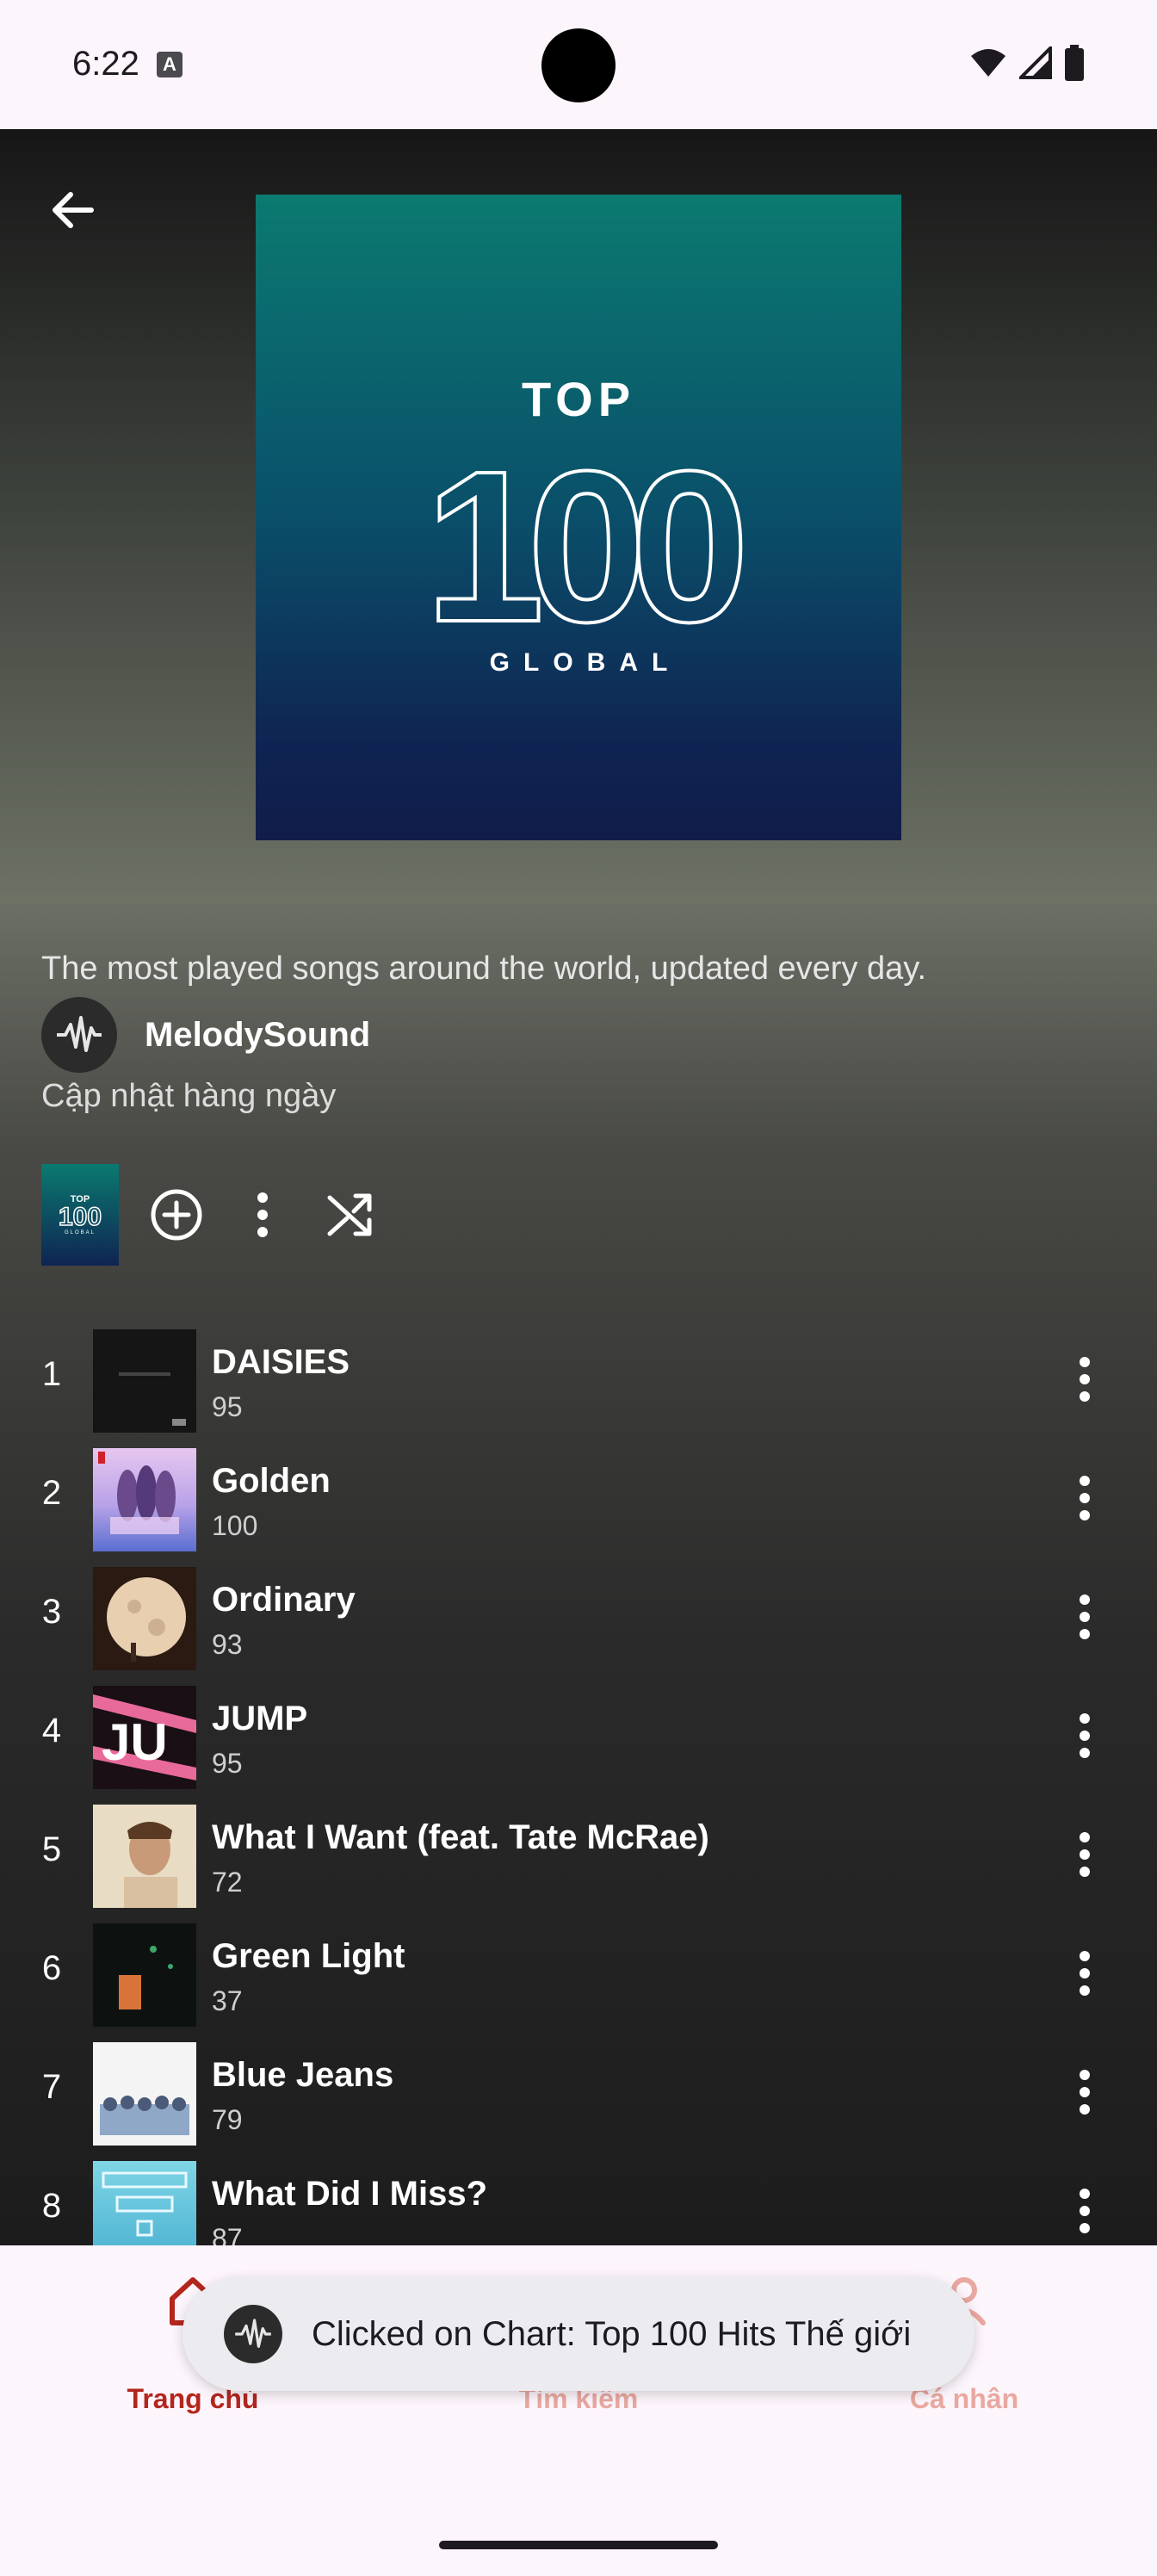 This screenshot has width=1157, height=2576. What do you see at coordinates (135, 1742) in the screenshot?
I see `svg-text: JU` at bounding box center [135, 1742].